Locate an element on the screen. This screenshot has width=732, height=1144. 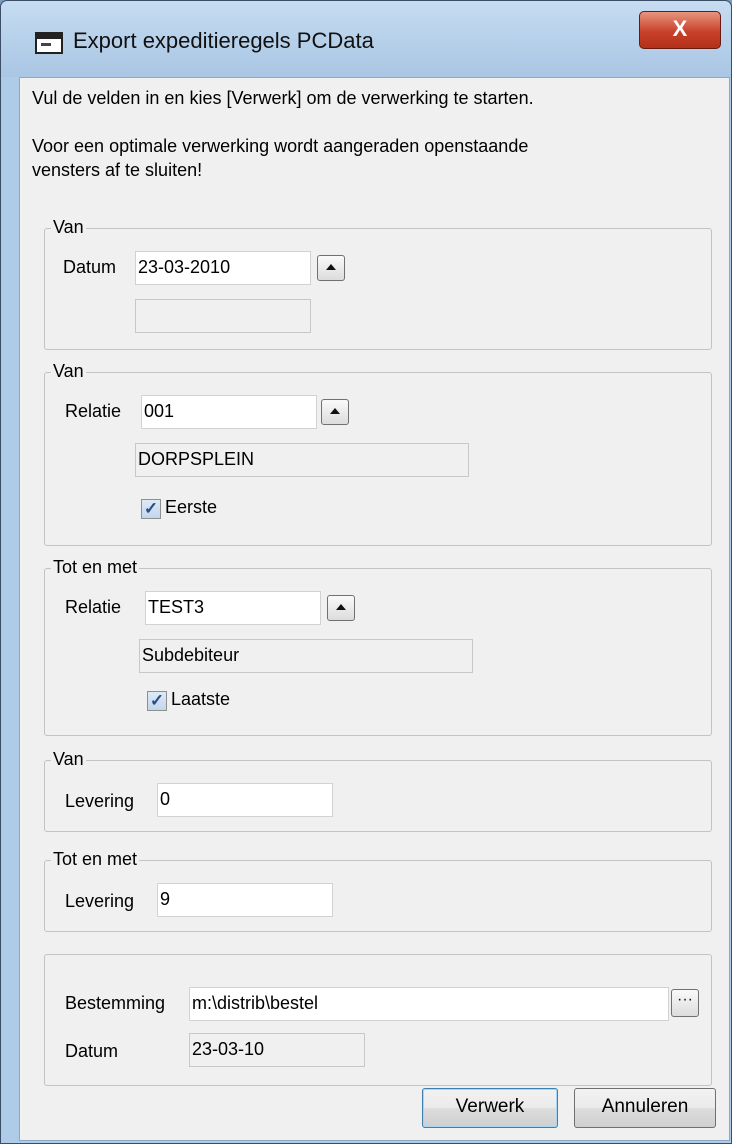
bestemming-datum-field: 23-03-10 is located at coordinates (277, 1050).